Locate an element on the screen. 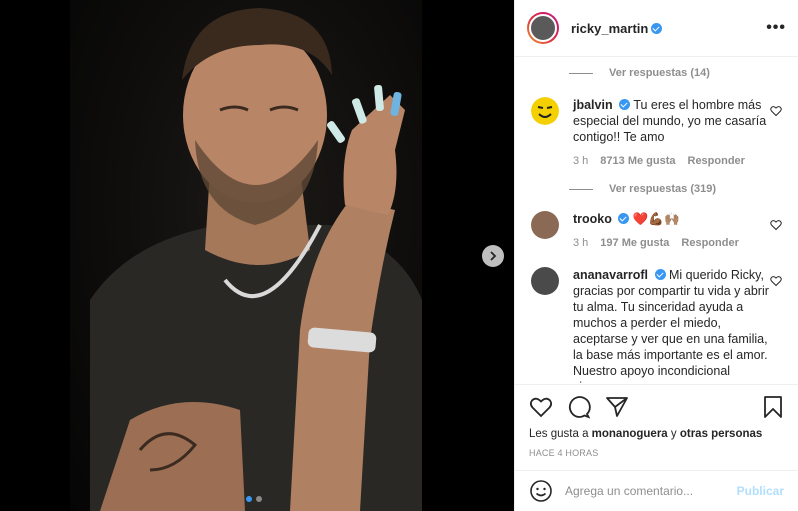  comment-text: ❤️💪🏾🙌🏽 is located at coordinates (656, 219).